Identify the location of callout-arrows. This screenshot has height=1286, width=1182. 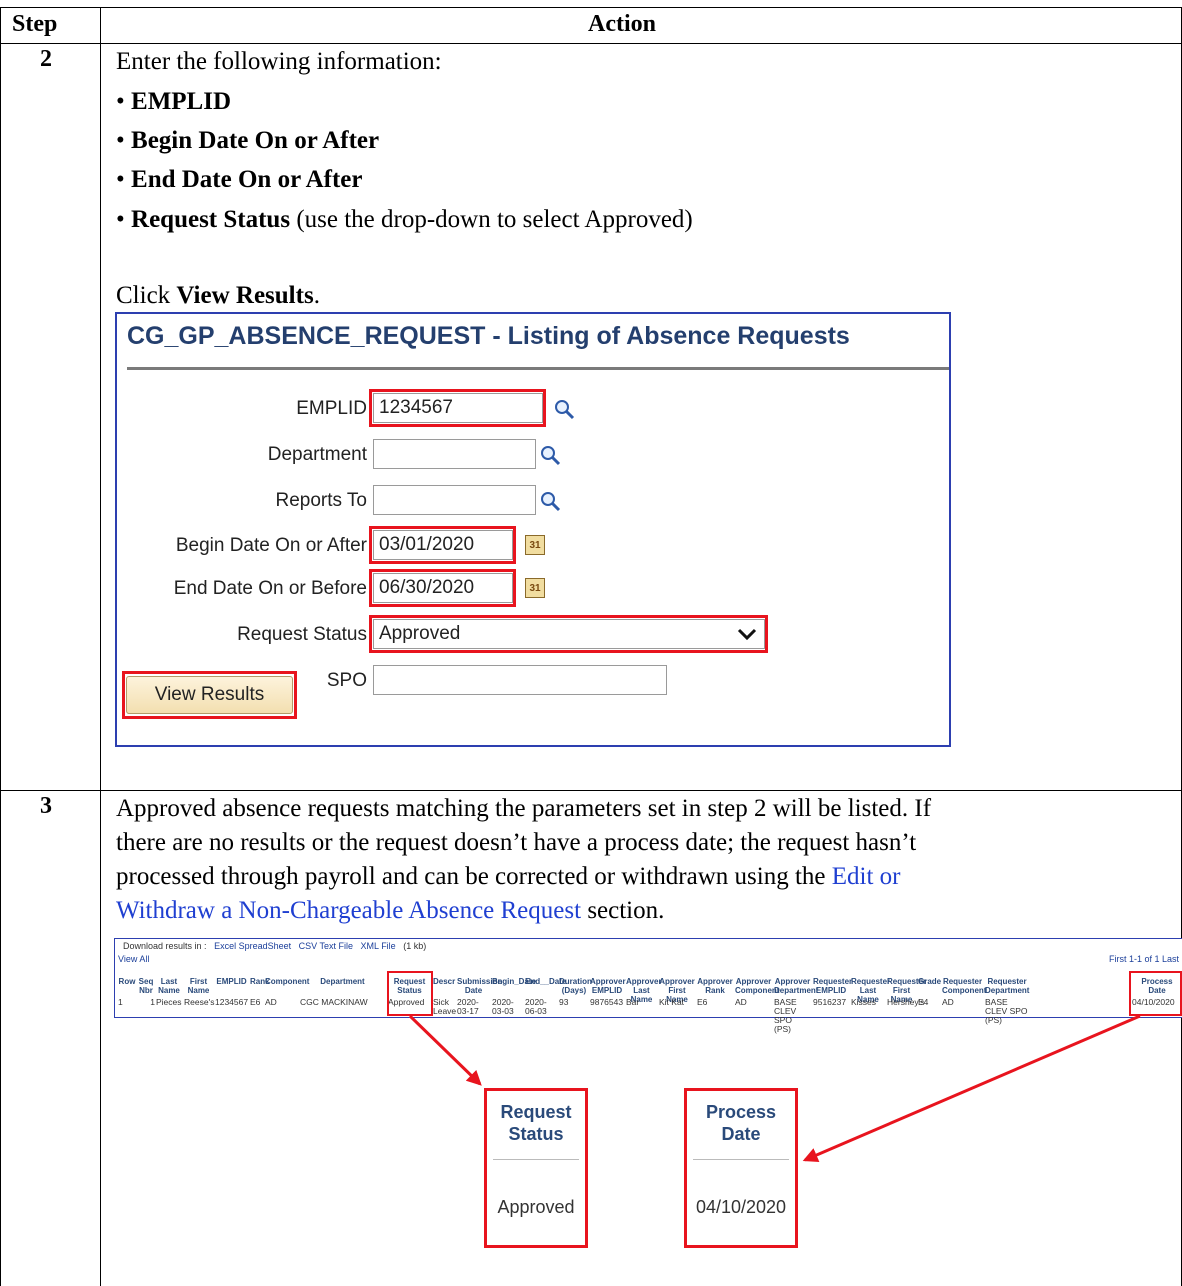
(774, 1088).